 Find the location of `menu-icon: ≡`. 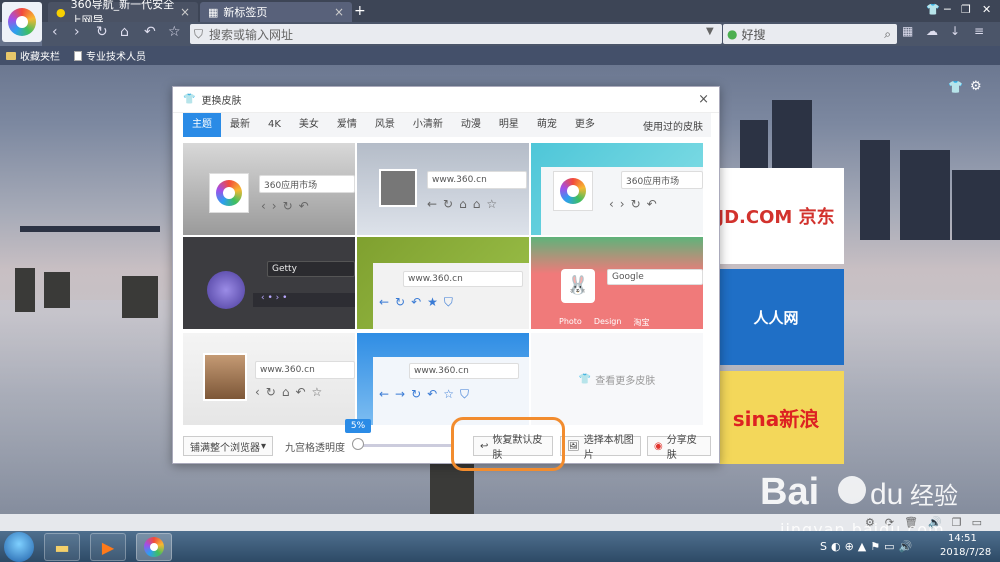

menu-icon: ≡ is located at coordinates (979, 31).